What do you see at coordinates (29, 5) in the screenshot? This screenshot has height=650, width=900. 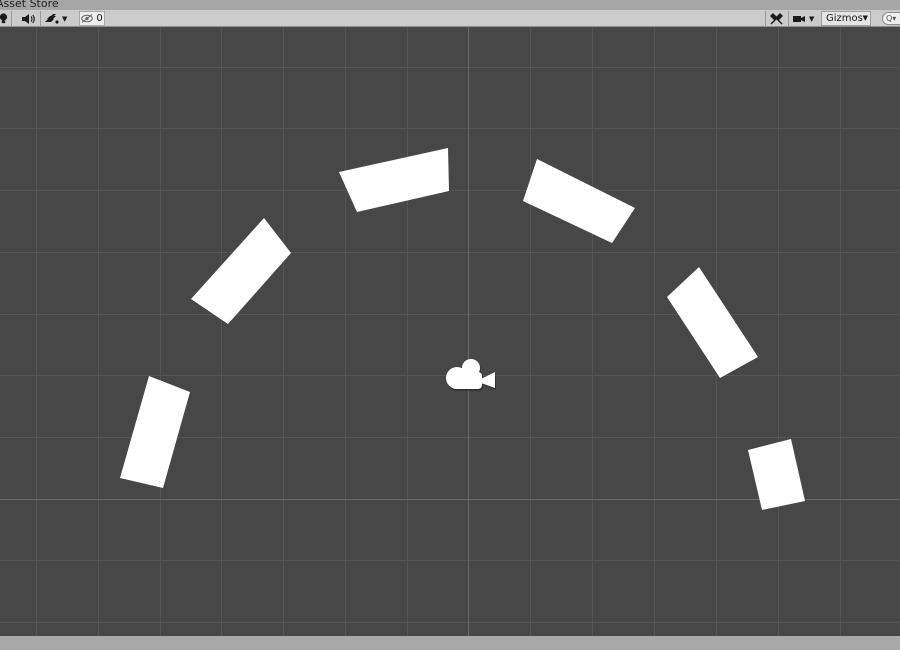 I see `asset-store-tab: Asset Store` at bounding box center [29, 5].